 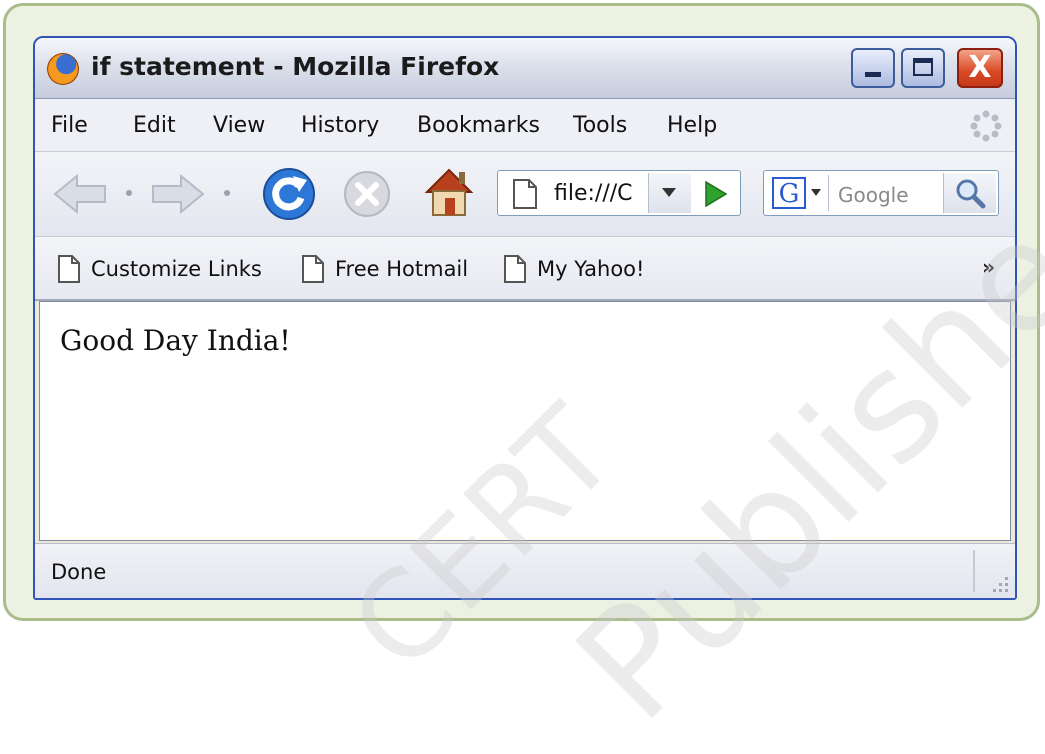 I want to click on search-placeholder: Google, so click(x=873, y=195).